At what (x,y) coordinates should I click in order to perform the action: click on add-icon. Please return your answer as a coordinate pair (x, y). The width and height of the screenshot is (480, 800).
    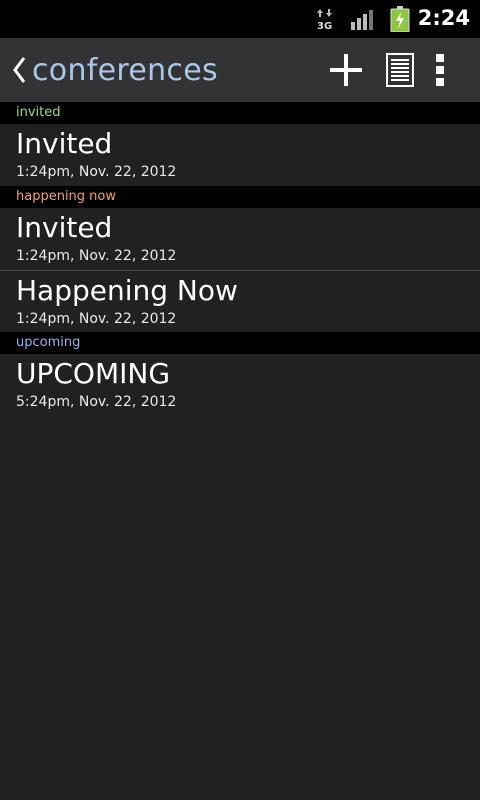
    Looking at the image, I should click on (346, 70).